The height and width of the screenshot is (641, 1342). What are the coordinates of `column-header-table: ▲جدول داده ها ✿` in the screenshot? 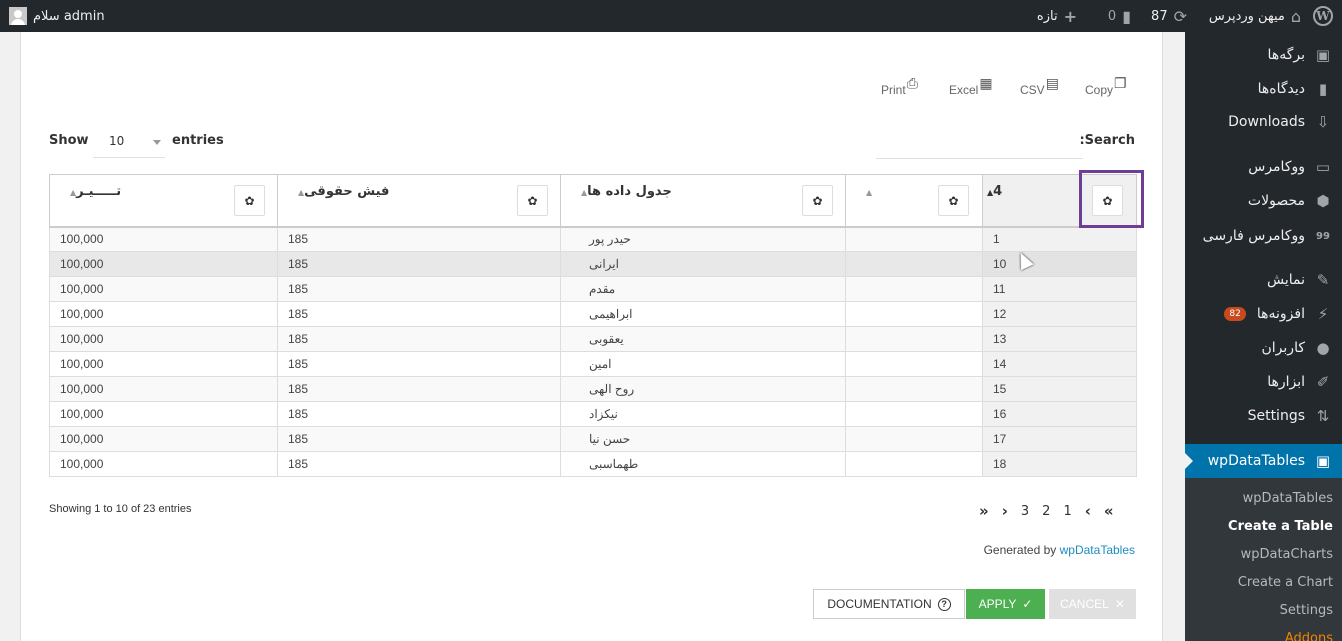 It's located at (703, 201).